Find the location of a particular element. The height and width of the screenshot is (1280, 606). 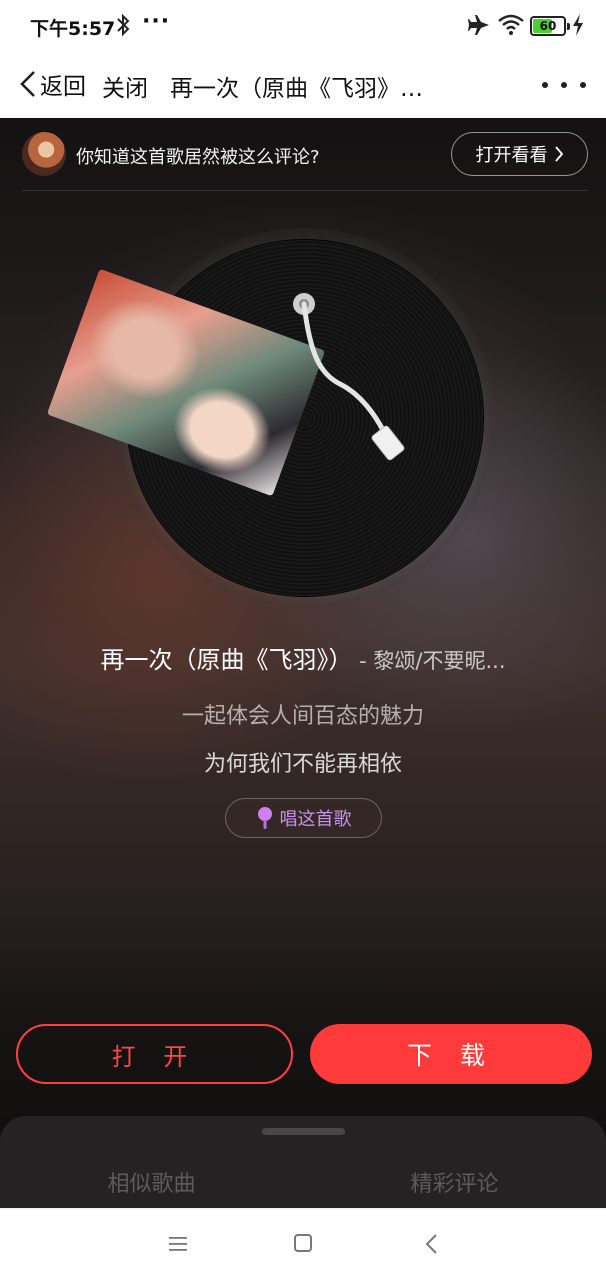

sing-this-song-label: 唱这首歌 is located at coordinates (315, 819).